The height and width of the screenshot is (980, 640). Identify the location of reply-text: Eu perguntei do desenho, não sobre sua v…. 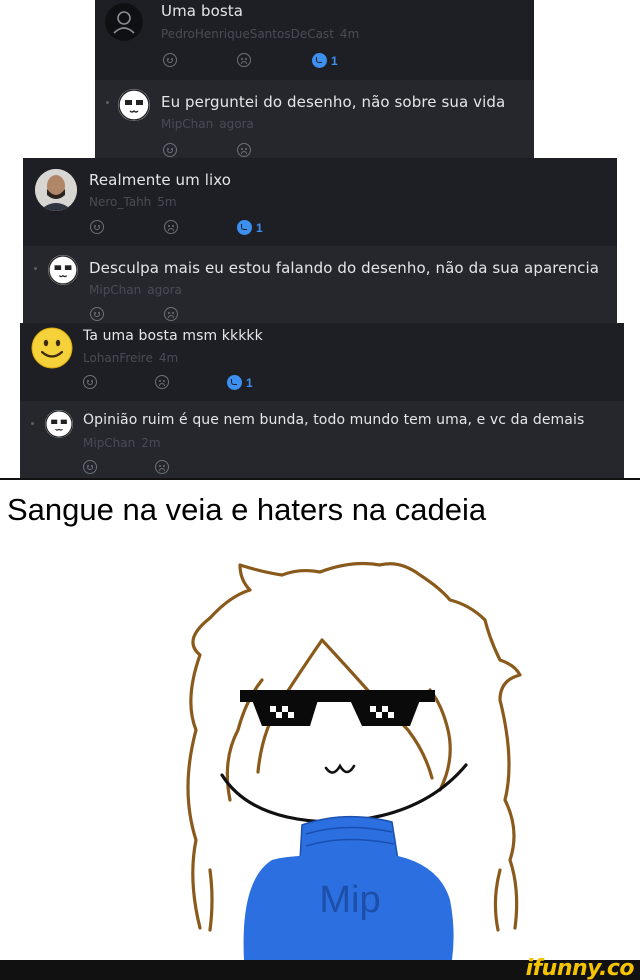
(333, 102).